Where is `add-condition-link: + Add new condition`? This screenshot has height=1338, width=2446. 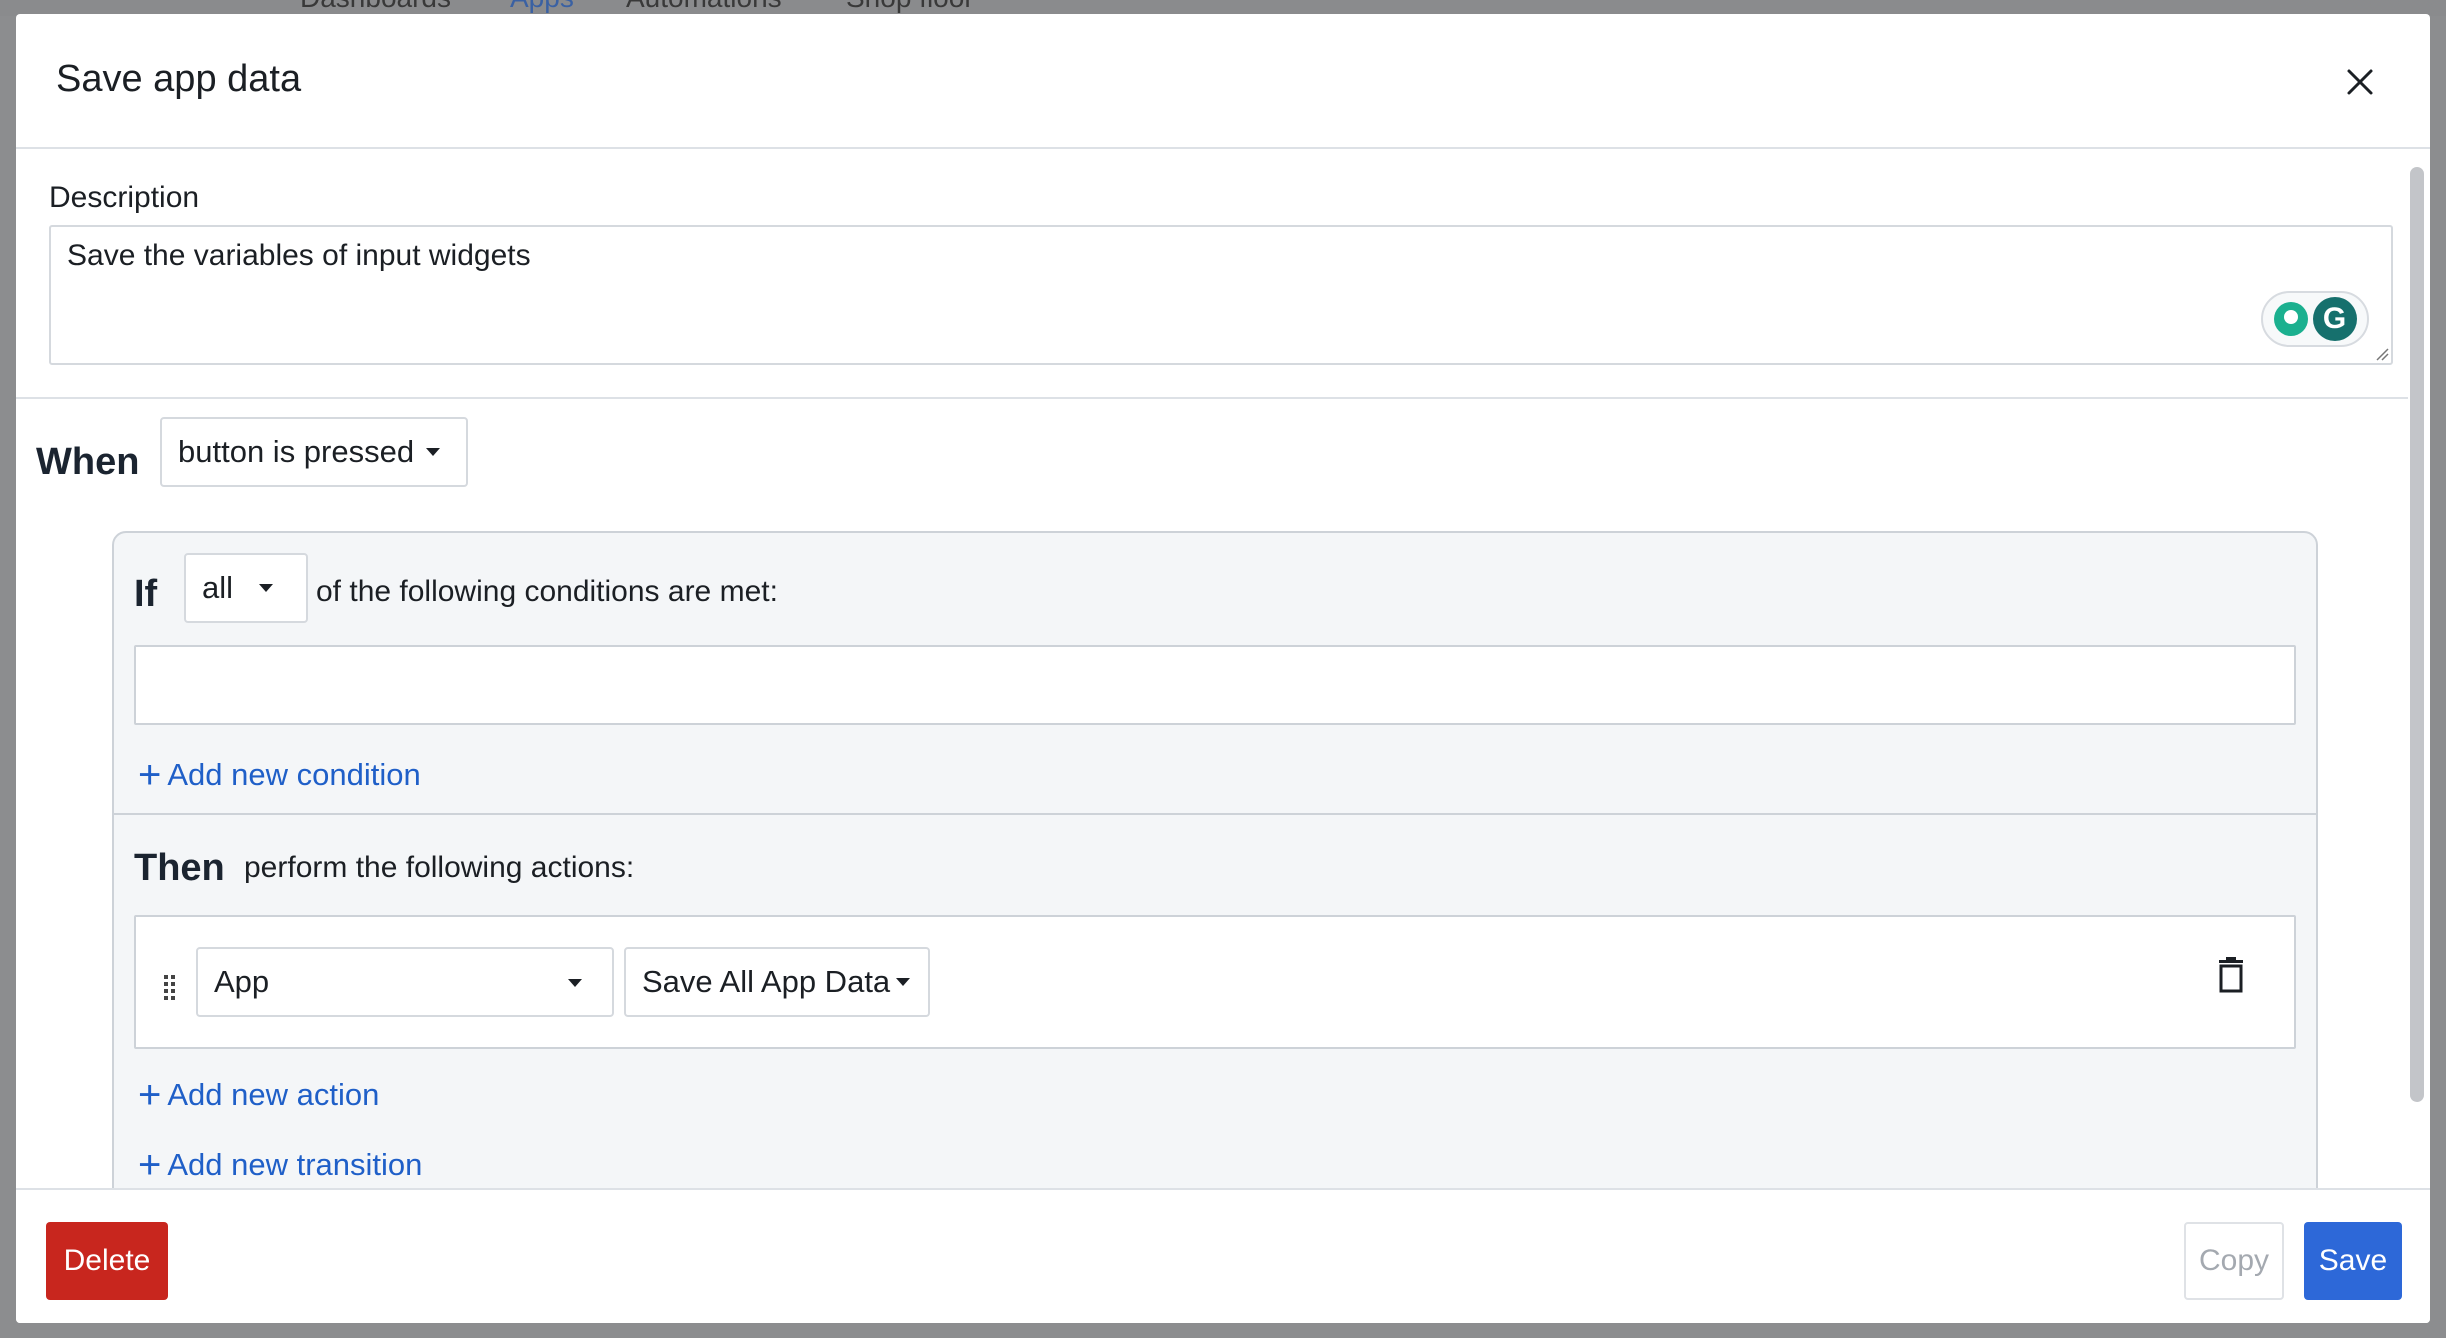 add-condition-link: + Add new condition is located at coordinates (279, 775).